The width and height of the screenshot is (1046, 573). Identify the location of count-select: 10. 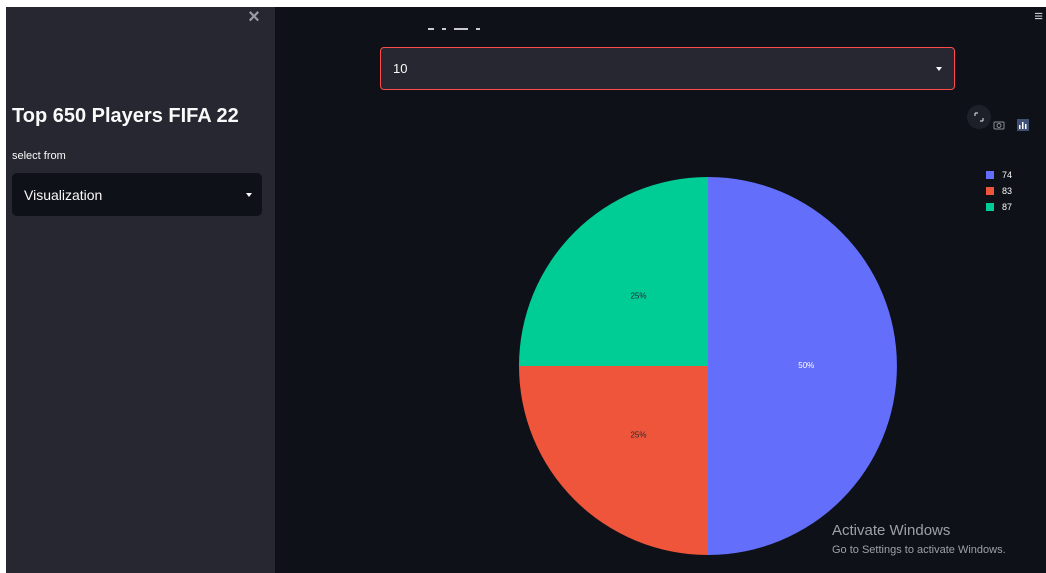
(667, 68).